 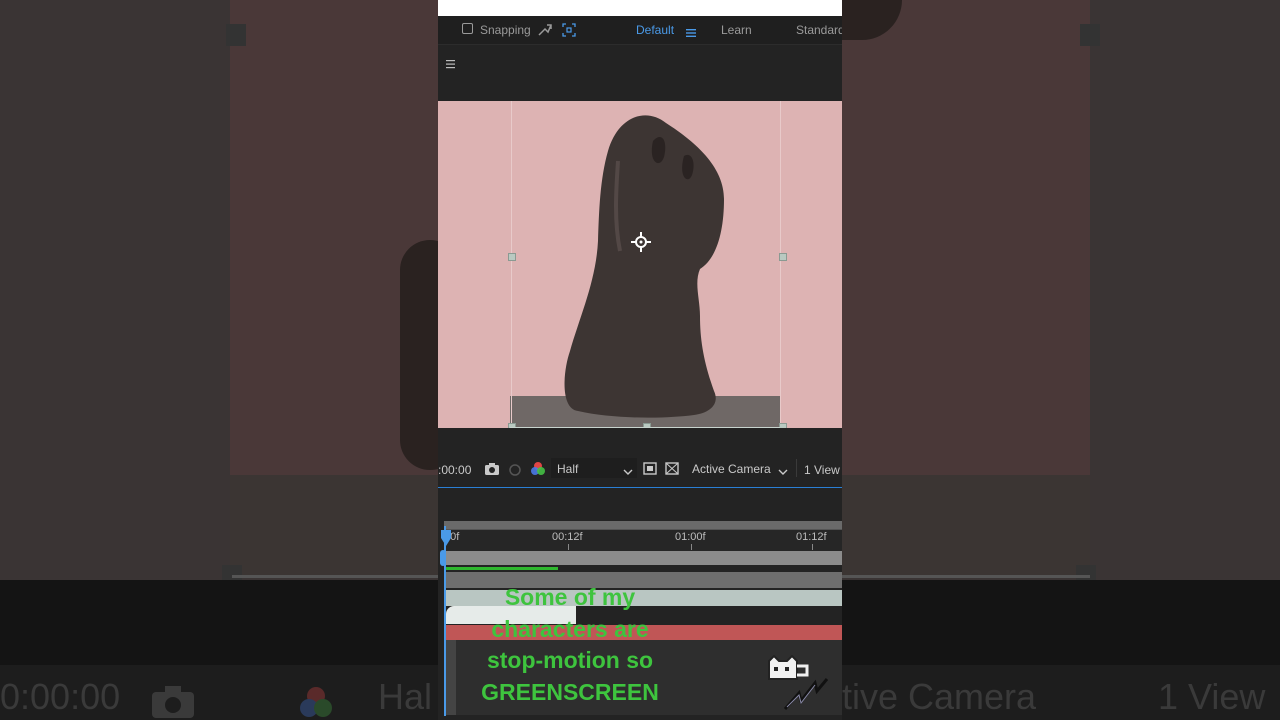 What do you see at coordinates (173, 702) in the screenshot?
I see `bg-camera-icon` at bounding box center [173, 702].